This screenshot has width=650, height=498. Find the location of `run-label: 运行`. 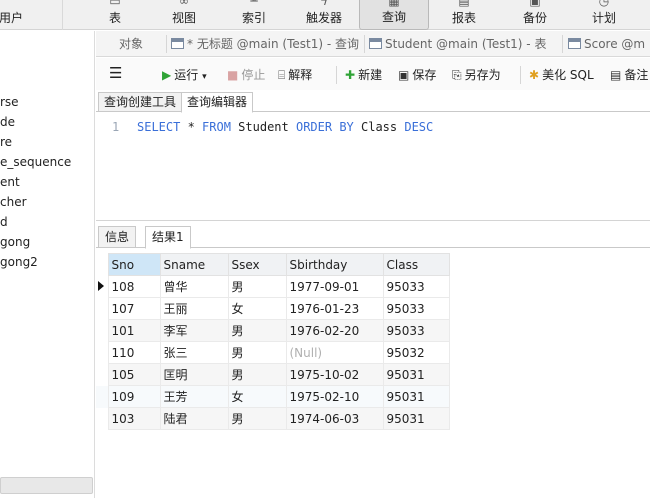

run-label: 运行 is located at coordinates (186, 75).